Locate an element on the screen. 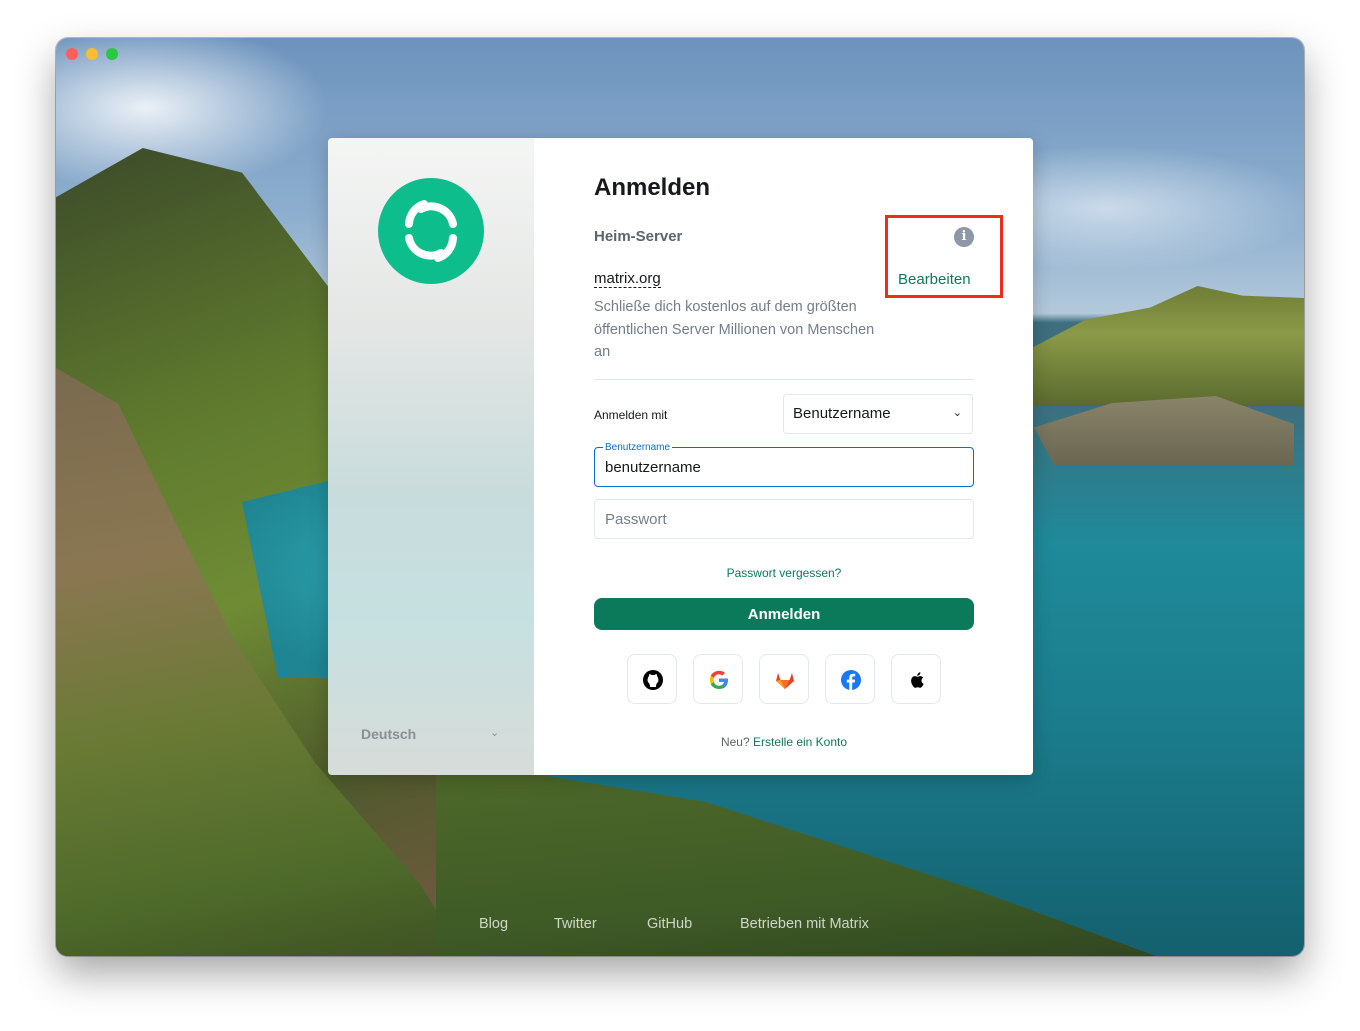 The width and height of the screenshot is (1360, 1031). sso-gitlab-button is located at coordinates (784, 679).